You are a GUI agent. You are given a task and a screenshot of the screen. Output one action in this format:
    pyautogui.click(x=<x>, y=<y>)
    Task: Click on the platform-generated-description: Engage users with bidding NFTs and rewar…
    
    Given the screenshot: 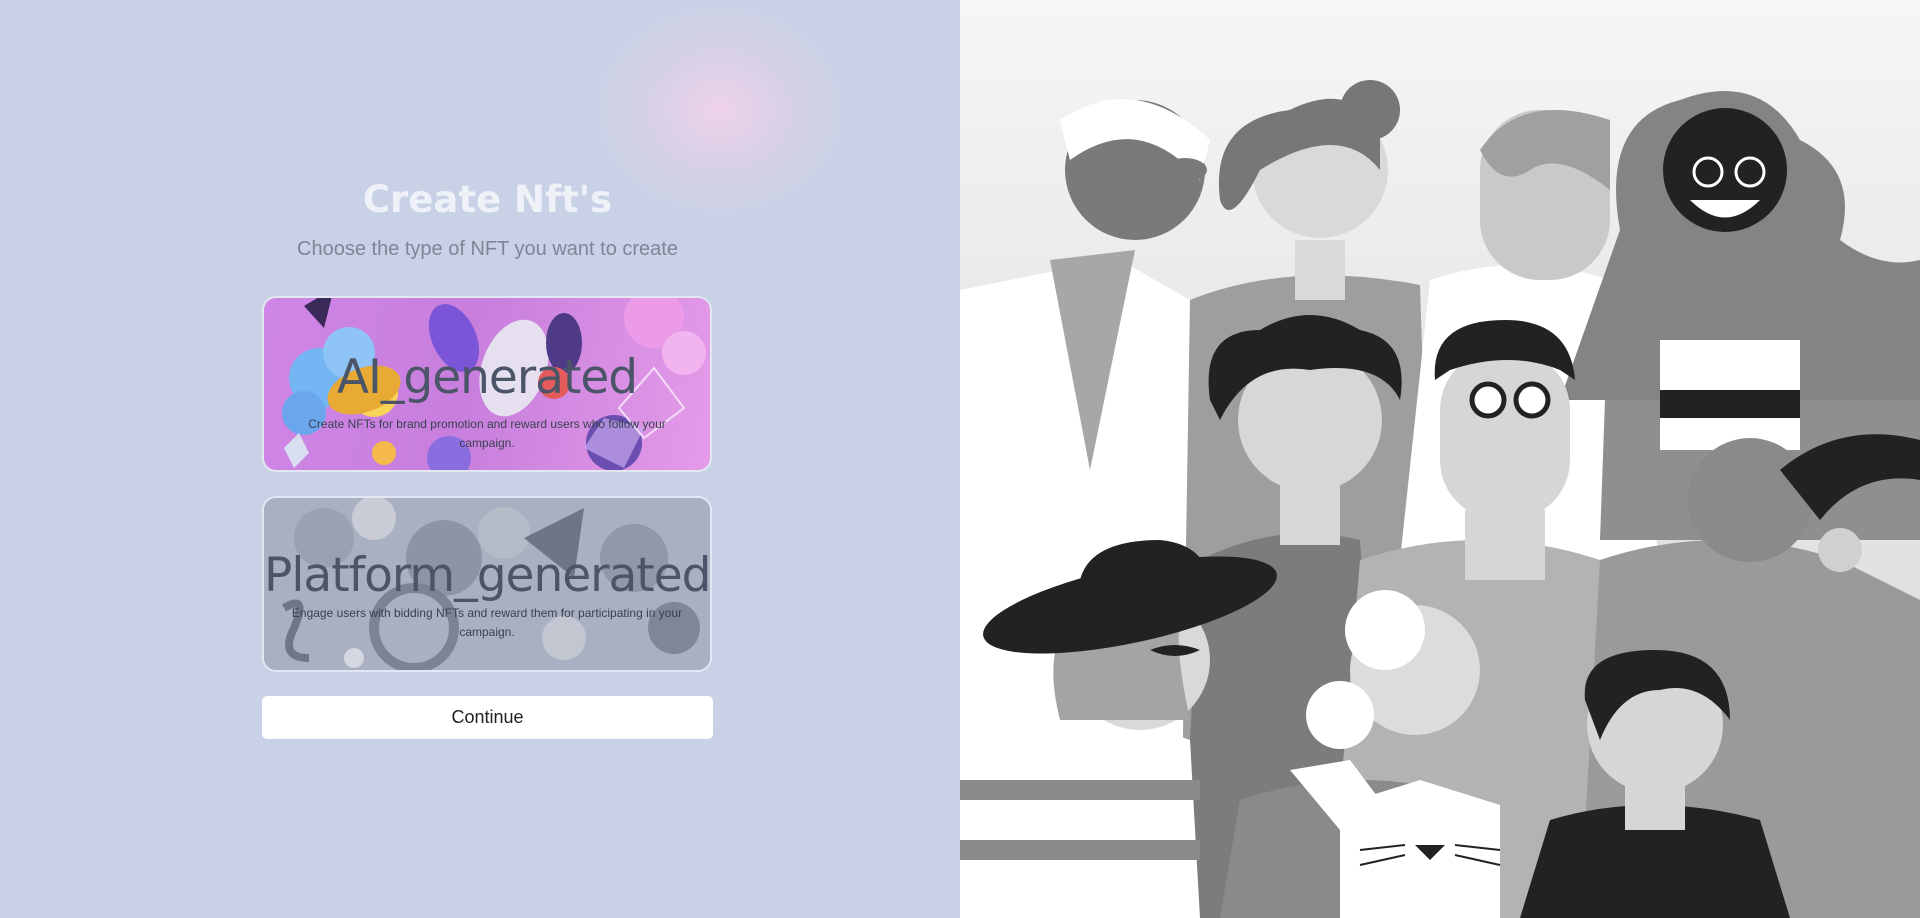 What is the action you would take?
    pyautogui.click(x=487, y=622)
    